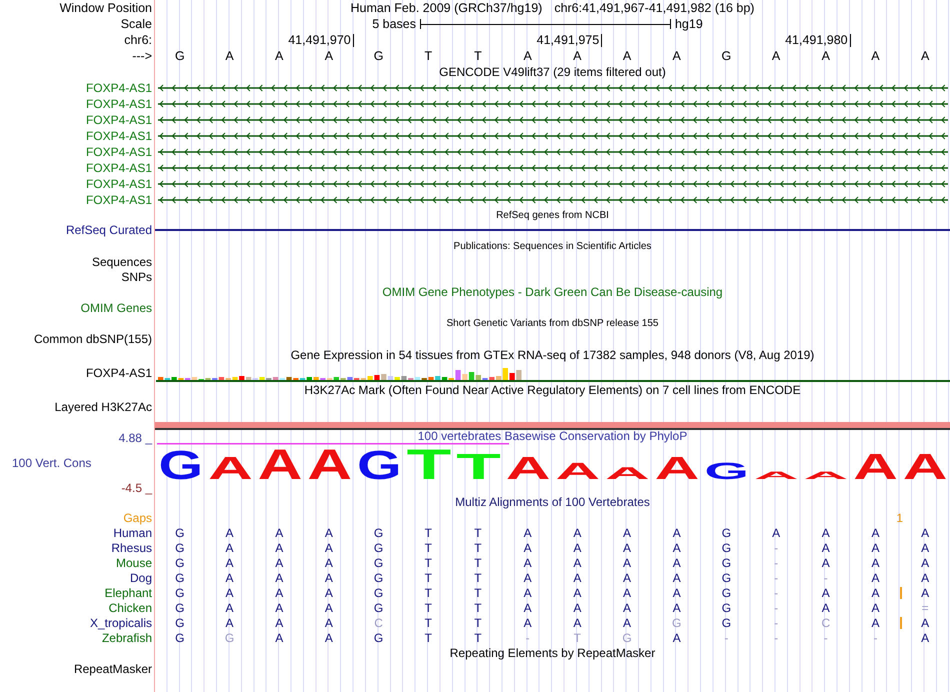  Describe the element at coordinates (137, 518) in the screenshot. I see `track-label: Gaps` at that location.